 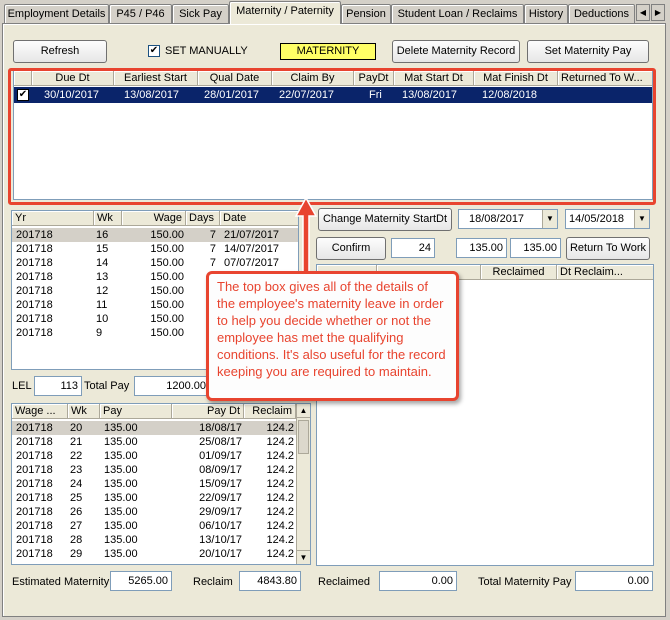 What do you see at coordinates (608, 248) in the screenshot?
I see `return-to-work-button: Return To Work` at bounding box center [608, 248].